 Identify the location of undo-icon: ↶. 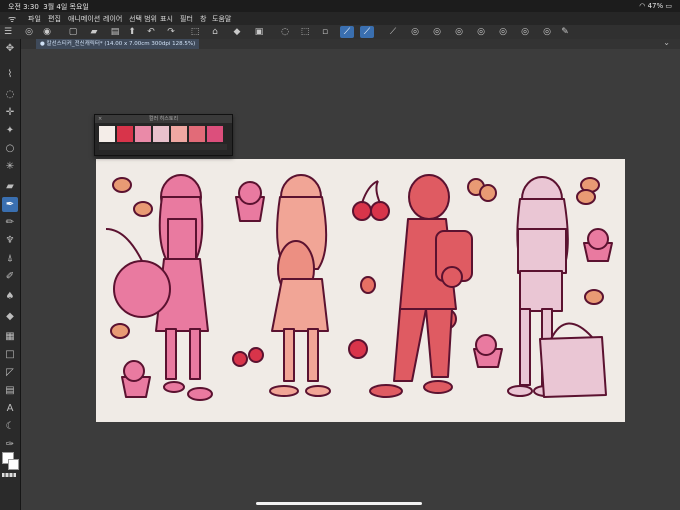
(151, 32).